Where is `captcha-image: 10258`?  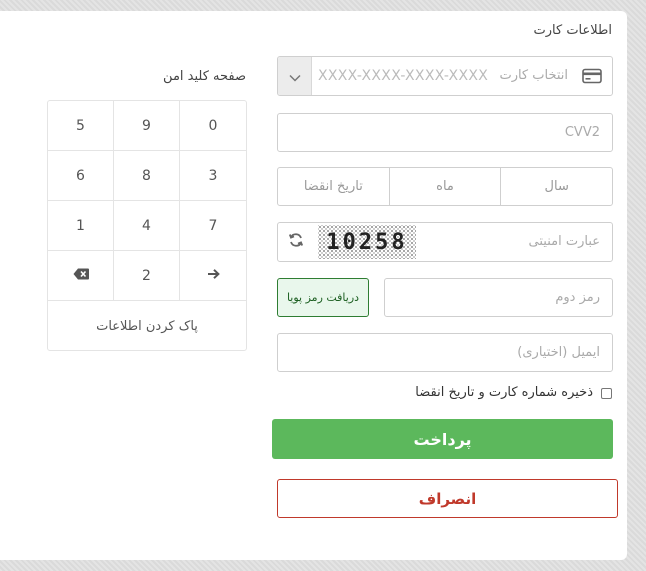 captcha-image: 10258 is located at coordinates (367, 242).